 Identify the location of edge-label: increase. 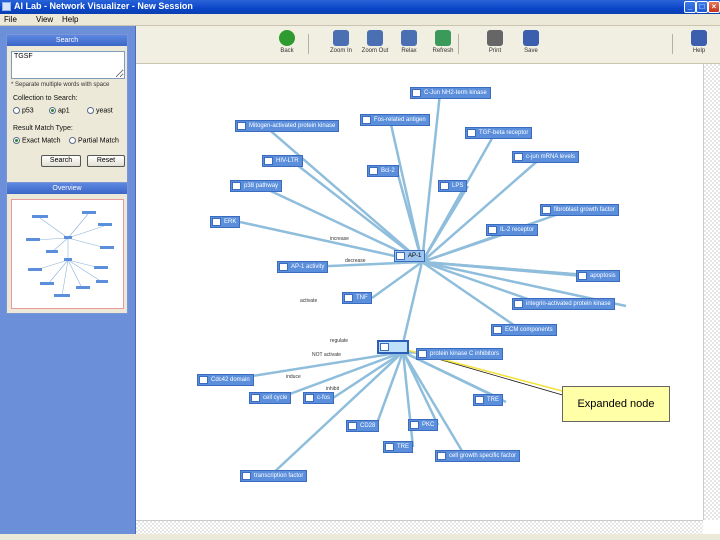
(339, 239).